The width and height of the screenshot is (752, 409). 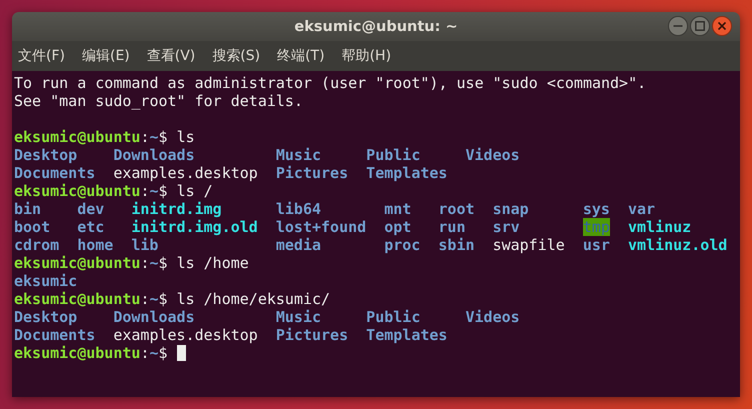 What do you see at coordinates (452, 227) in the screenshot?
I see `directory-name: run` at bounding box center [452, 227].